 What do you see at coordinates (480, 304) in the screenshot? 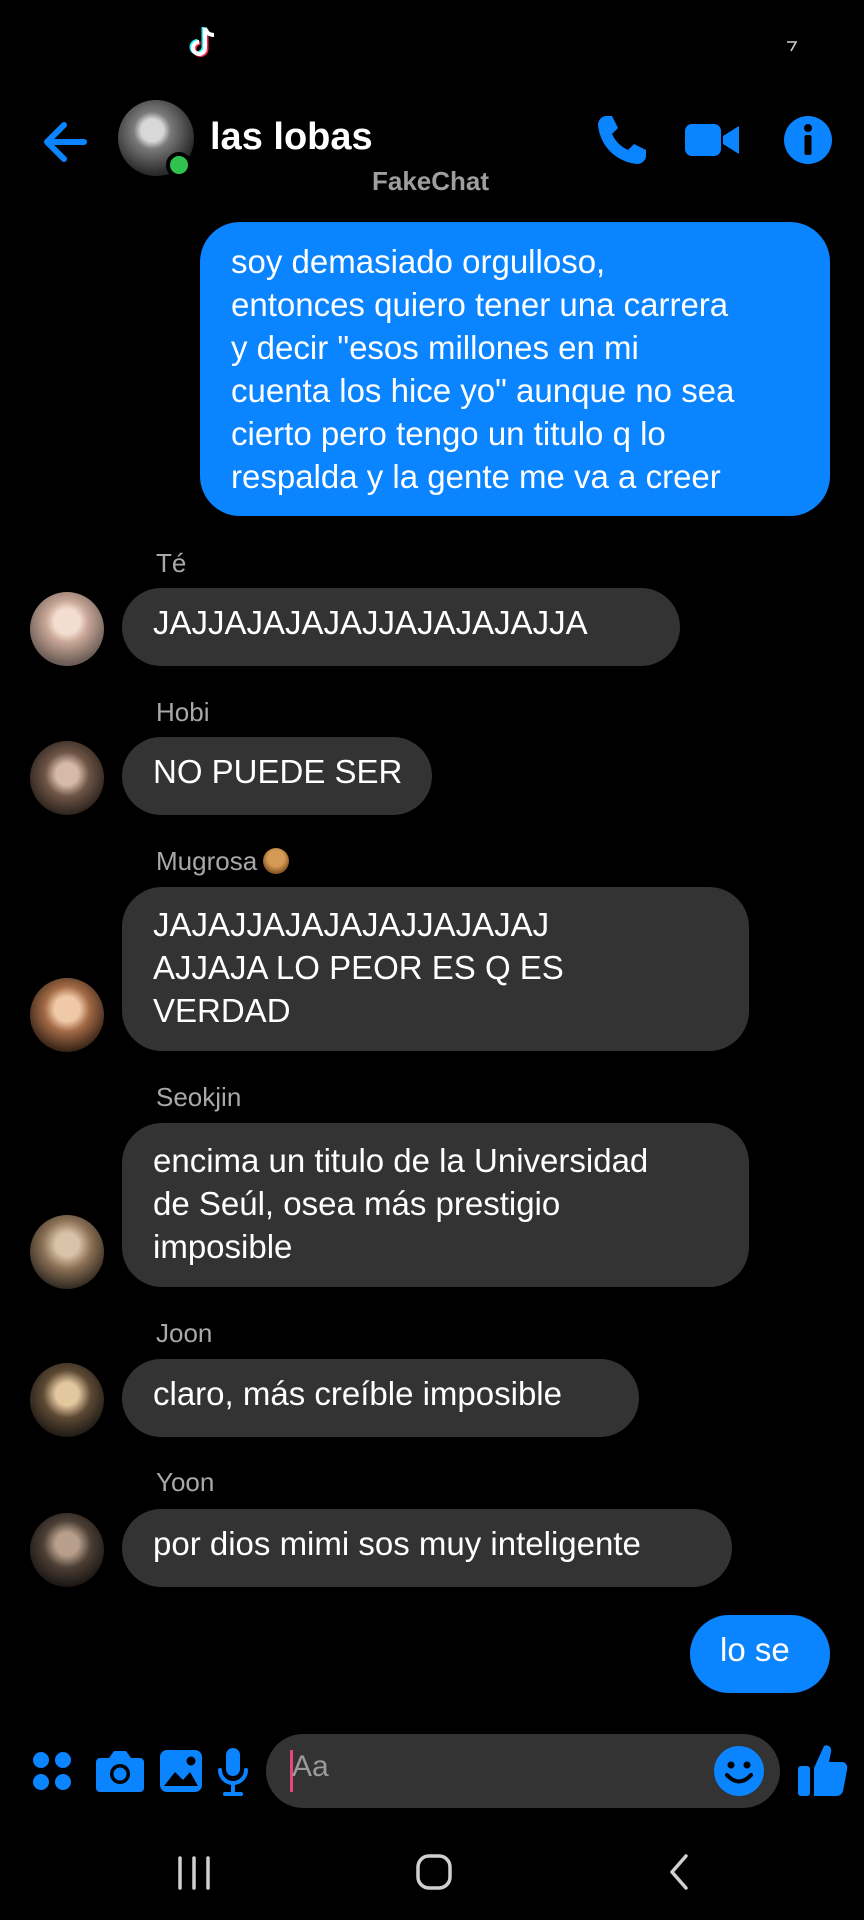
I see `message-line: entonces quiero tener una carrera` at bounding box center [480, 304].